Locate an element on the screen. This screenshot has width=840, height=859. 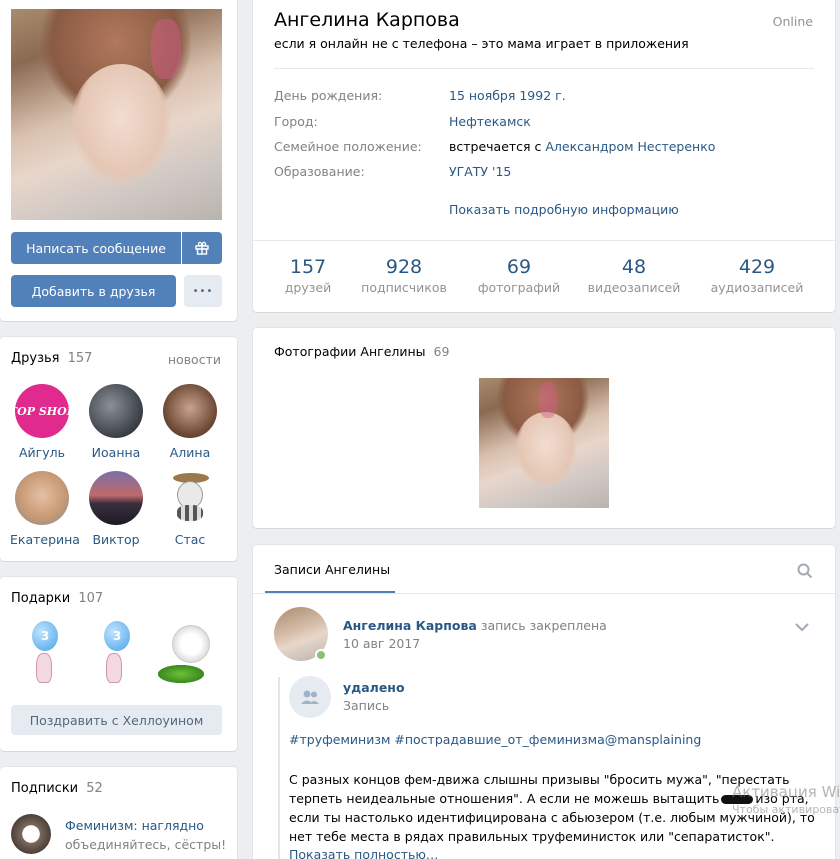
friend-name: Виктор is located at coordinates (116, 539).